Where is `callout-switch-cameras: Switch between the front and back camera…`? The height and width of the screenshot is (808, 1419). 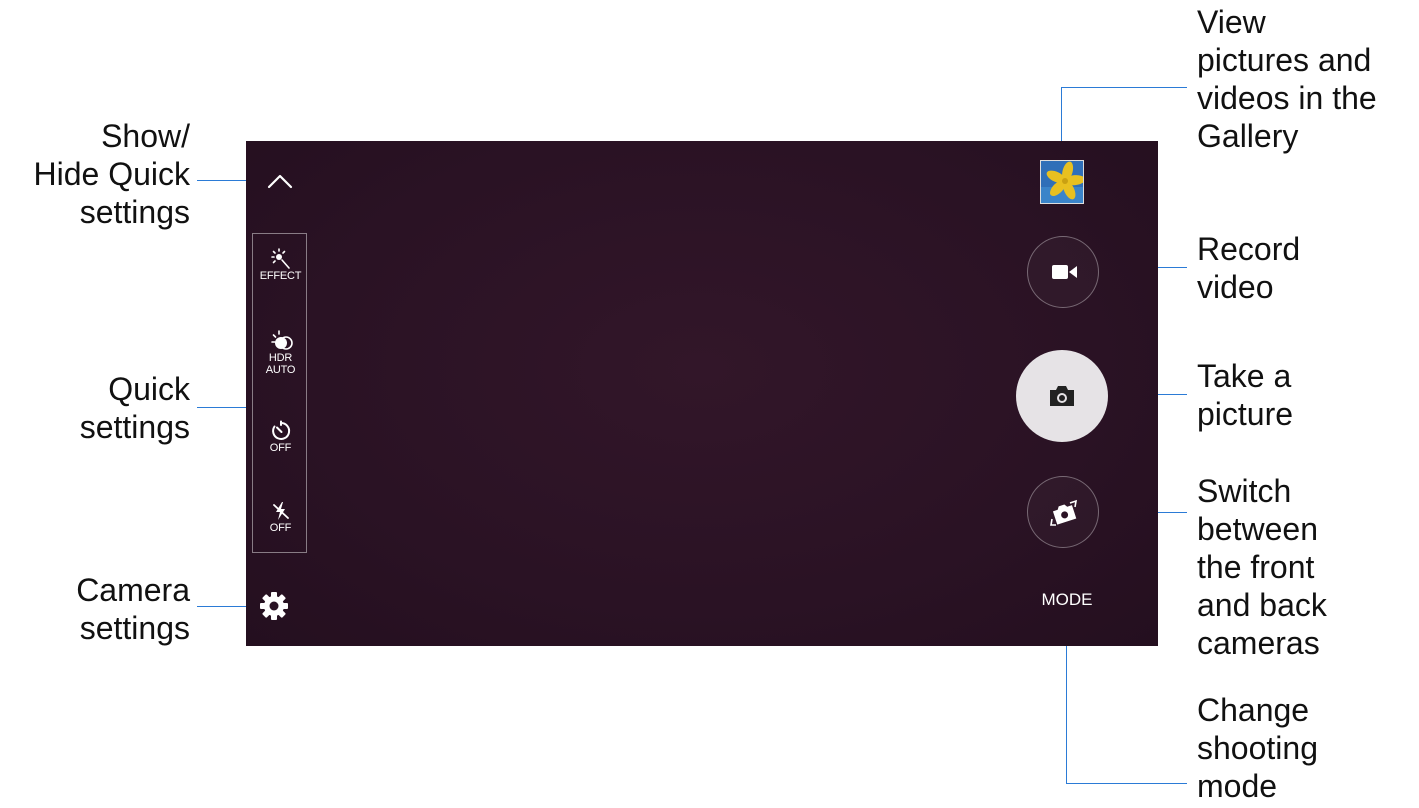 callout-switch-cameras: Switch between the front and back camera… is located at coordinates (1262, 567).